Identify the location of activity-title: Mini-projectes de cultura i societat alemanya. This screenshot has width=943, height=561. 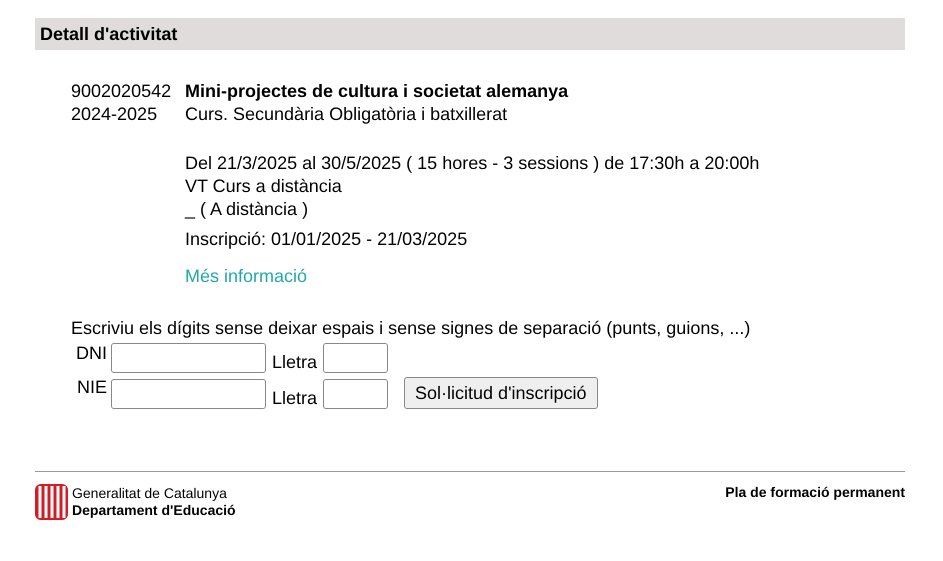
(377, 91).